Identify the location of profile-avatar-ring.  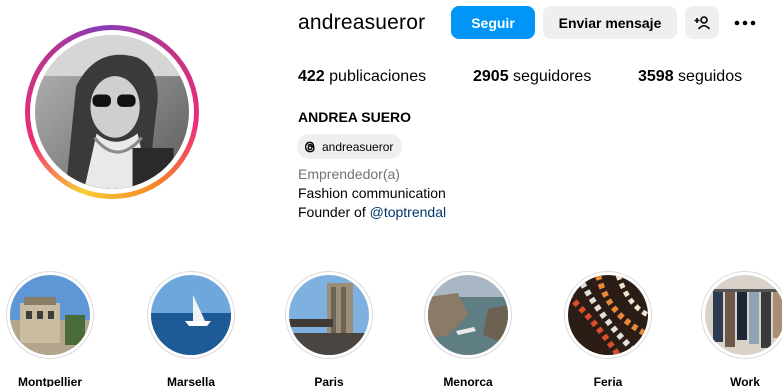
(112, 112).